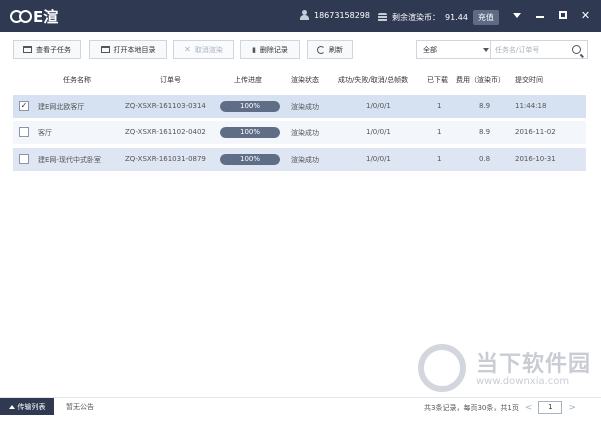 The image size is (601, 421). I want to click on watermark-logo-icon, so click(442, 368).